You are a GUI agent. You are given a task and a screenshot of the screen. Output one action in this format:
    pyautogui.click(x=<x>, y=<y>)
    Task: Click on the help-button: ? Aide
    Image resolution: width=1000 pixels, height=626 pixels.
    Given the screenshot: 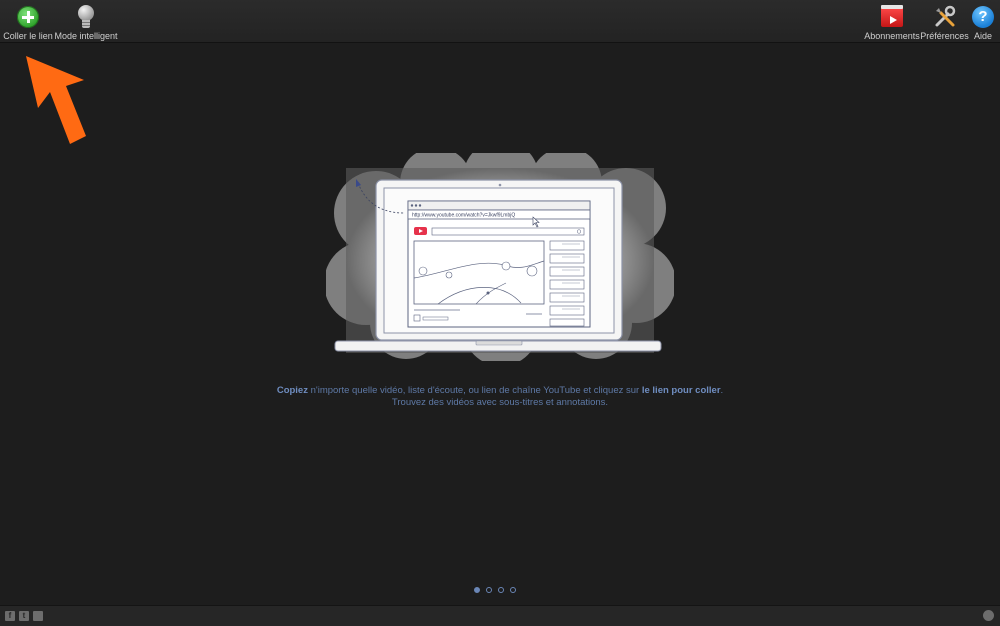 What is the action you would take?
    pyautogui.click(x=983, y=21)
    